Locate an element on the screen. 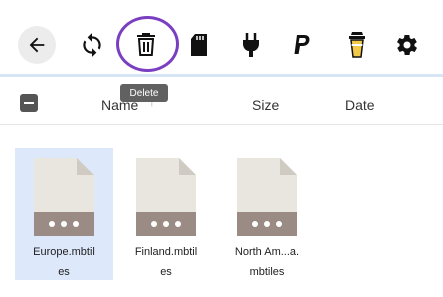  plug-icon is located at coordinates (251, 45).